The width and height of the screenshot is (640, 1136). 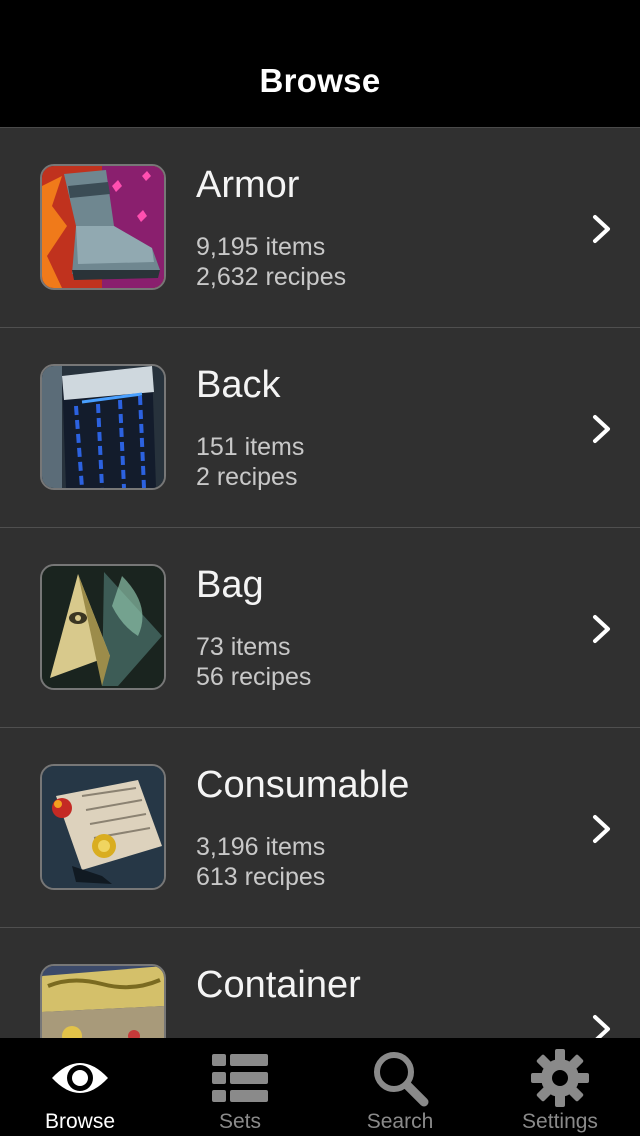 What do you see at coordinates (320, 80) in the screenshot?
I see `page-title: Browse` at bounding box center [320, 80].